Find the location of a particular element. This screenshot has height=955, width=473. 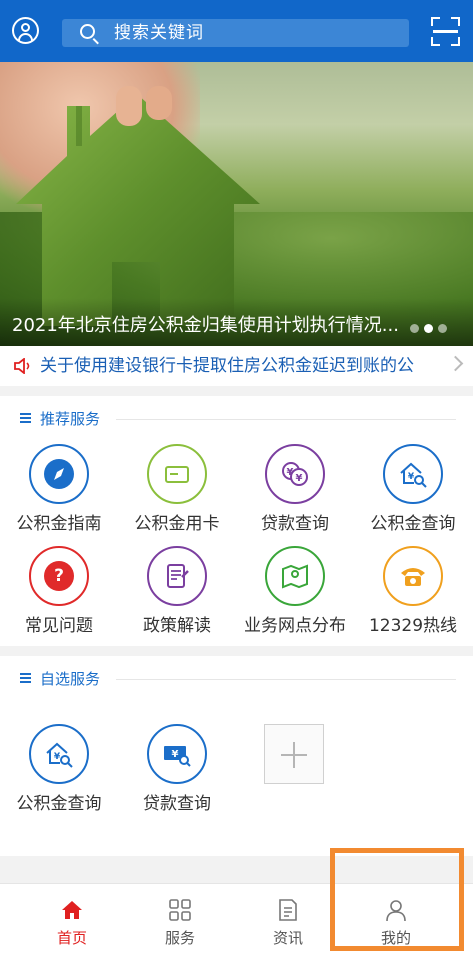

user-center-icon is located at coordinates (25, 30).